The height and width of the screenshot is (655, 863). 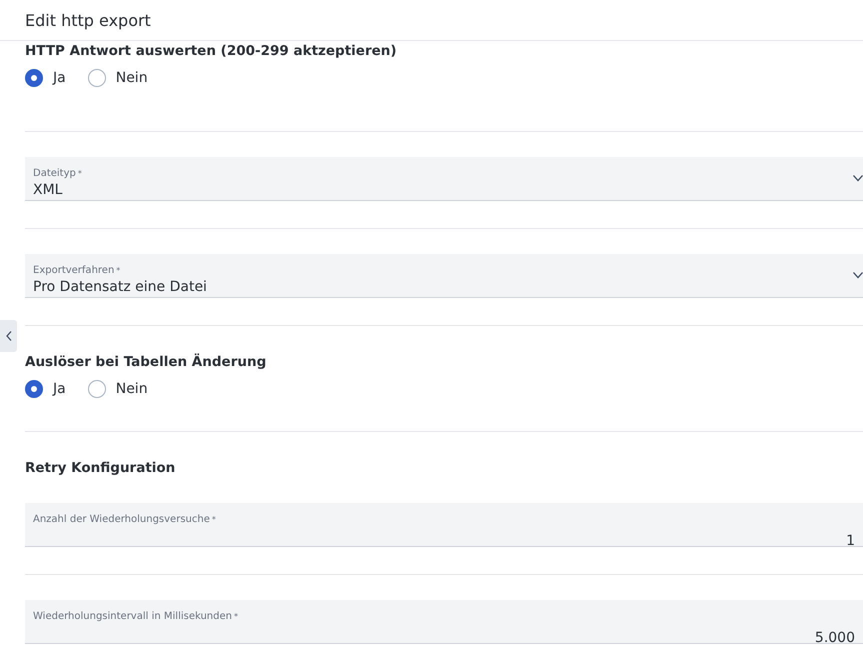 What do you see at coordinates (444, 525) in the screenshot?
I see `number-field: Anzahl der Wiederholungsversuche * 1` at bounding box center [444, 525].